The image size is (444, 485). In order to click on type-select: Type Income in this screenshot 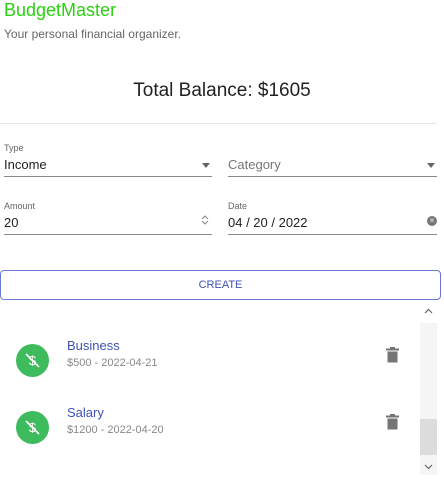, I will do `click(108, 160)`.